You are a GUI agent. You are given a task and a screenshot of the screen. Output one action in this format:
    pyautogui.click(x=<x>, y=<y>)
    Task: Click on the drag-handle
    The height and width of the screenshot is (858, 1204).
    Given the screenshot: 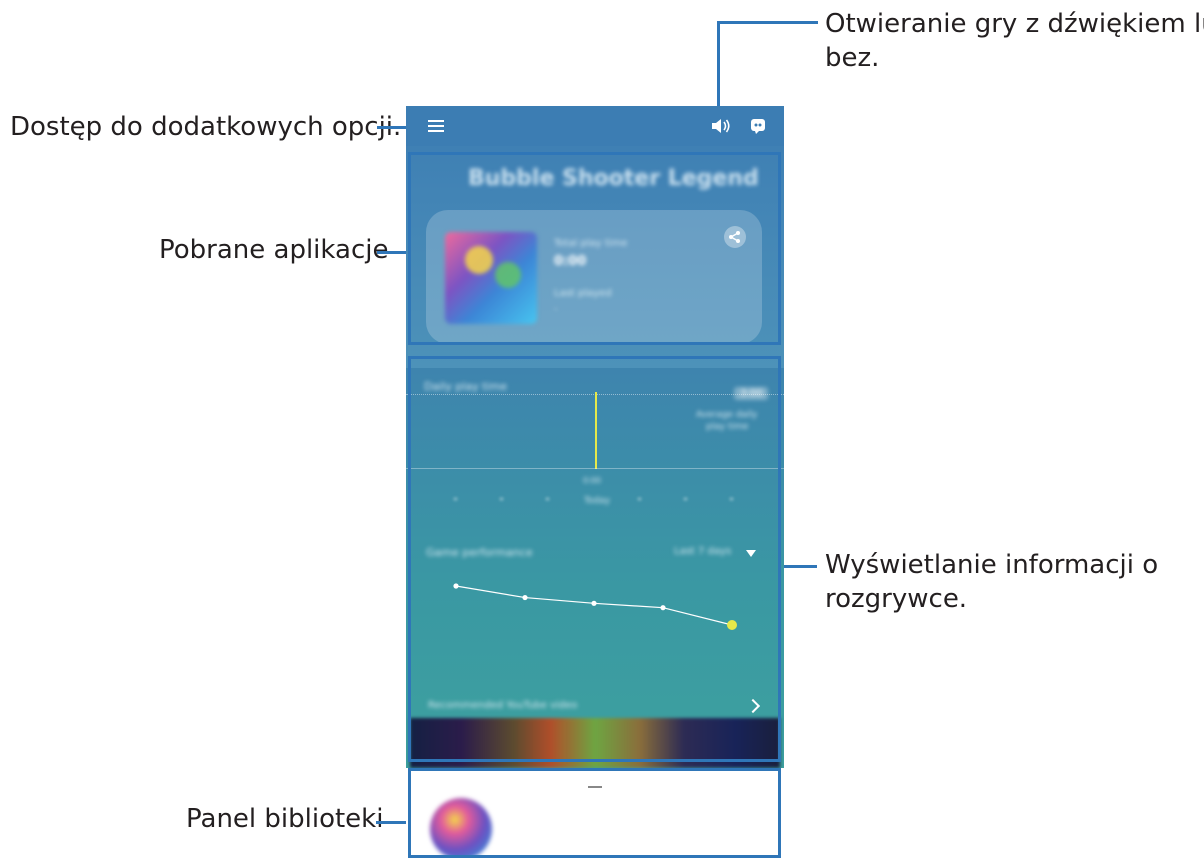 What is the action you would take?
    pyautogui.click(x=595, y=787)
    